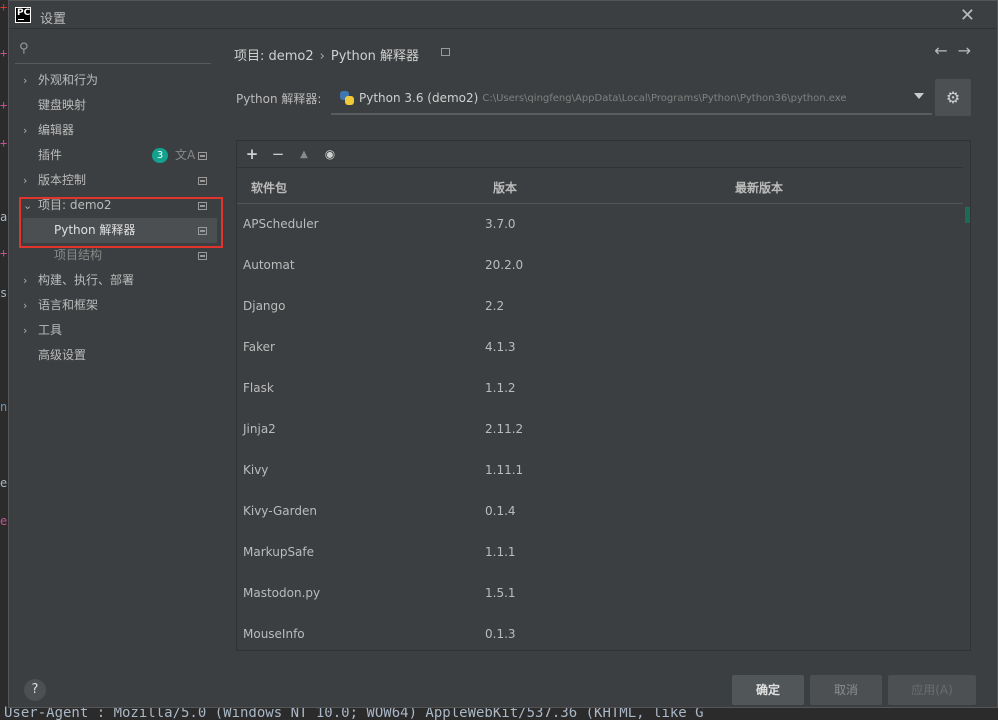  Describe the element at coordinates (505, 187) in the screenshot. I see `column-header-version: 版本` at that location.